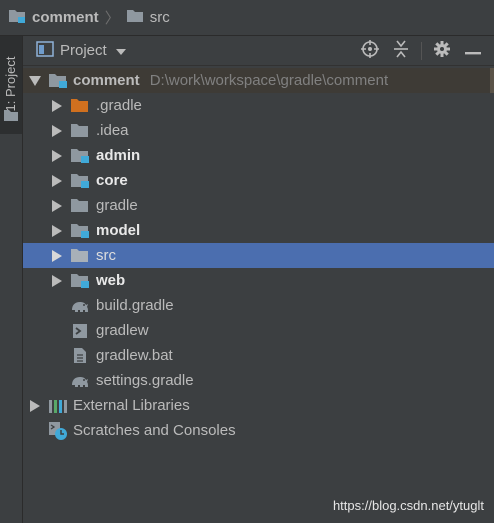 The image size is (494, 523). I want to click on tree-row-root: comment D:\work\workspace\gradle\comment, so click(258, 80).